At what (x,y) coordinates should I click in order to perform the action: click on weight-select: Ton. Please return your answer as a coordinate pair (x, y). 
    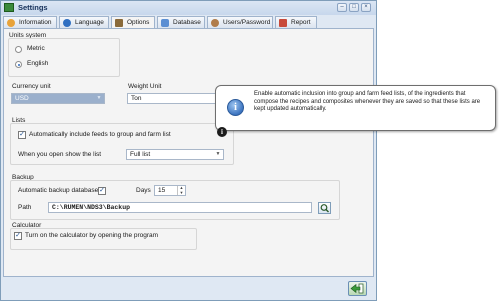
    Looking at the image, I should click on (177, 98).